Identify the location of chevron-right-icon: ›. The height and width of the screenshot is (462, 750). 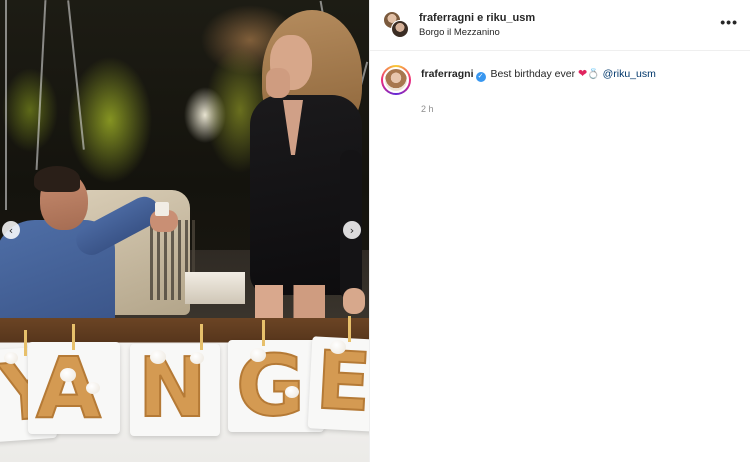
(352, 230).